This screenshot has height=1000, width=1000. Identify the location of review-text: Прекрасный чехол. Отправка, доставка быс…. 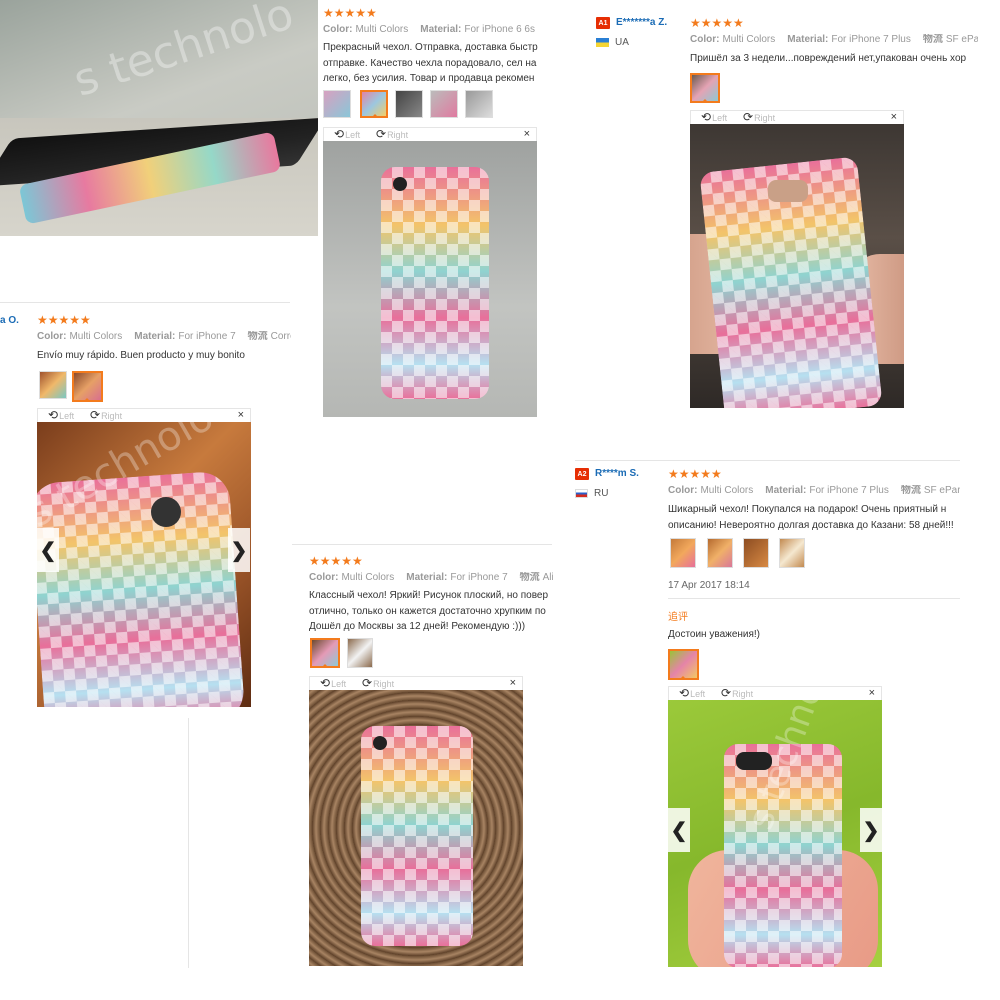
(432, 63).